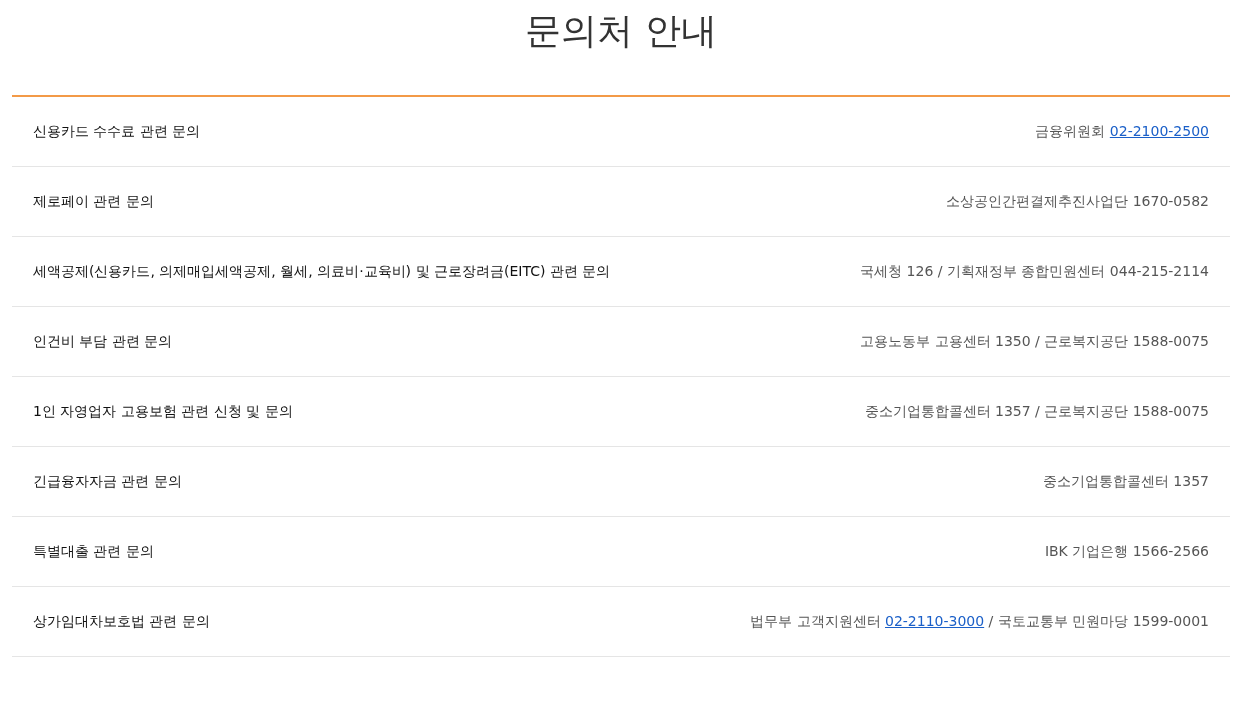  I want to click on contact-info: 소상공인간편결제추진사업단 1670-0582, so click(1077, 201).